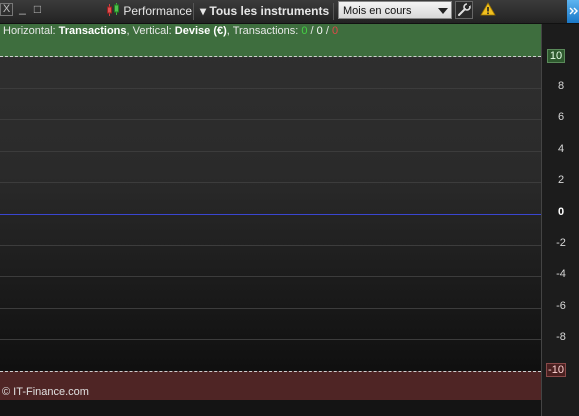 The width and height of the screenshot is (579, 416). Describe the element at coordinates (264, 31) in the screenshot. I see `transactions-prefix: , Transactions:` at that location.